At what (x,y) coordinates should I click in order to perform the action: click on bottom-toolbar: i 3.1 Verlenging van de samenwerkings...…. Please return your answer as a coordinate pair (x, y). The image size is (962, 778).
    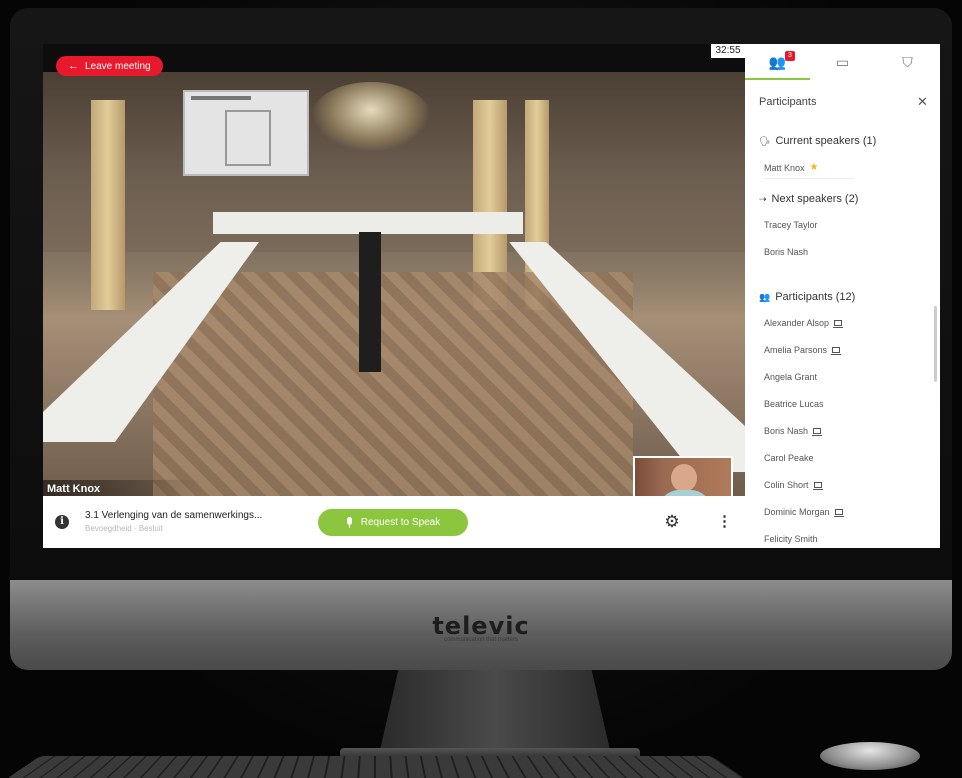
    Looking at the image, I should click on (394, 522).